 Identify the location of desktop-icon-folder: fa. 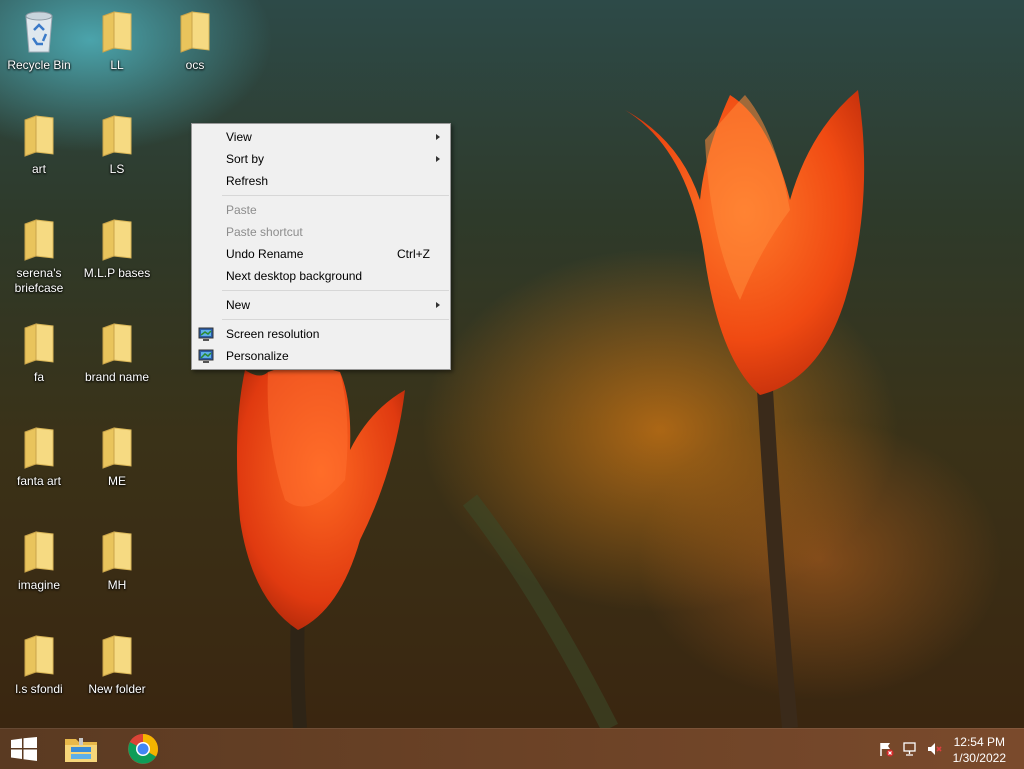
(39, 352).